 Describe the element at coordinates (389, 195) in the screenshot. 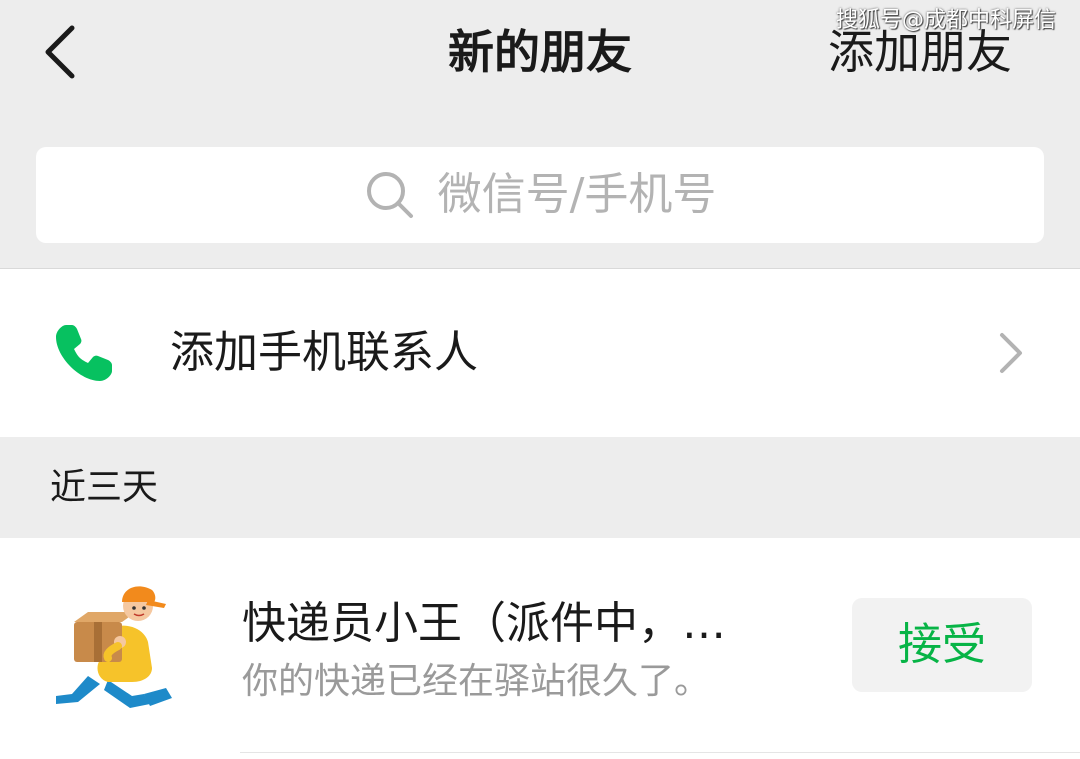

I see `search-icon` at that location.